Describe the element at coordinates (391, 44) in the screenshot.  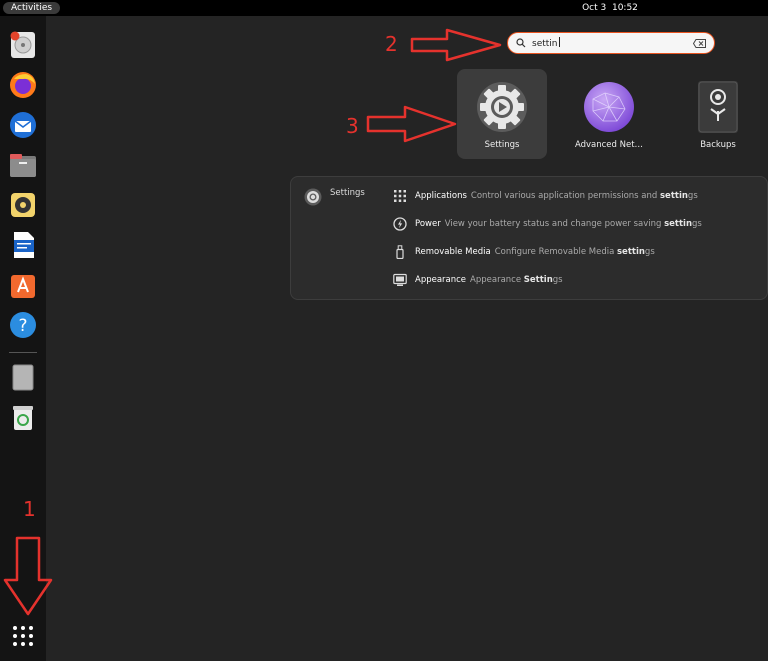
I see `annotation-label-2: 2` at that location.